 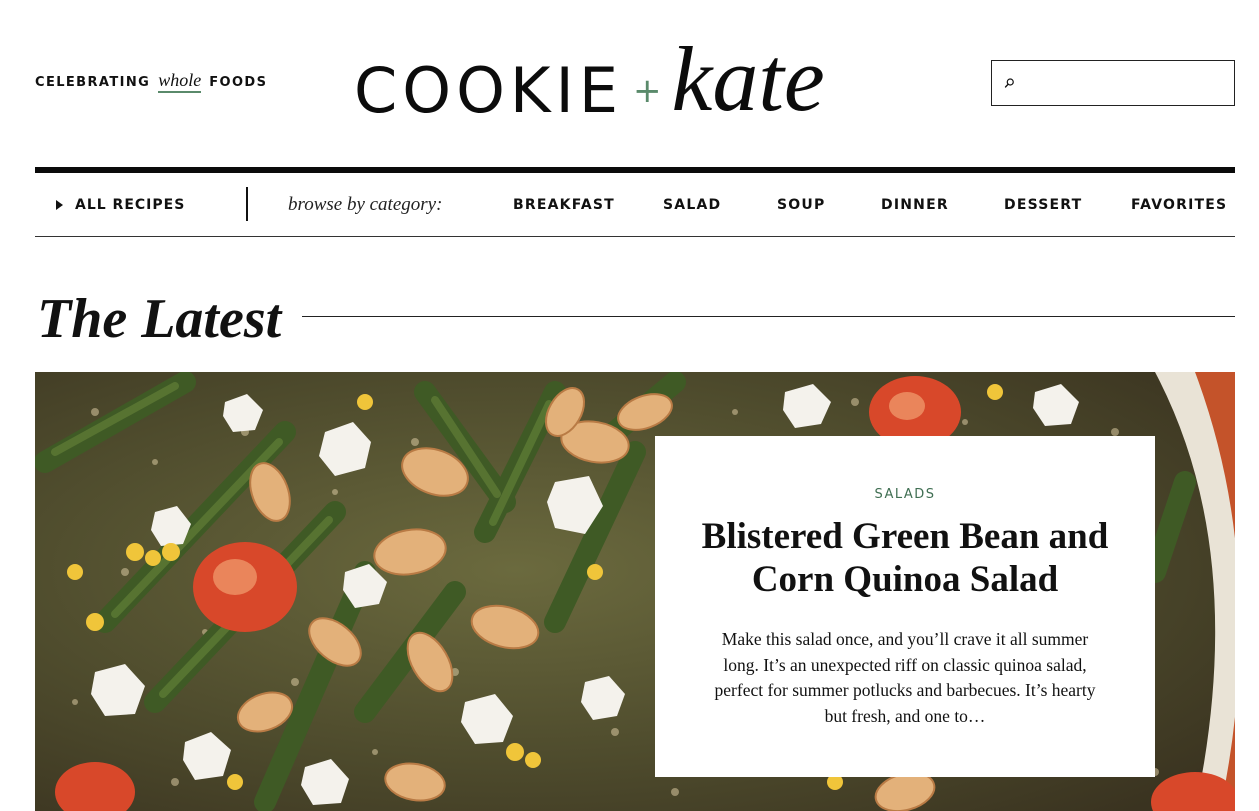 What do you see at coordinates (748, 79) in the screenshot?
I see `logo-kate-text: kate` at bounding box center [748, 79].